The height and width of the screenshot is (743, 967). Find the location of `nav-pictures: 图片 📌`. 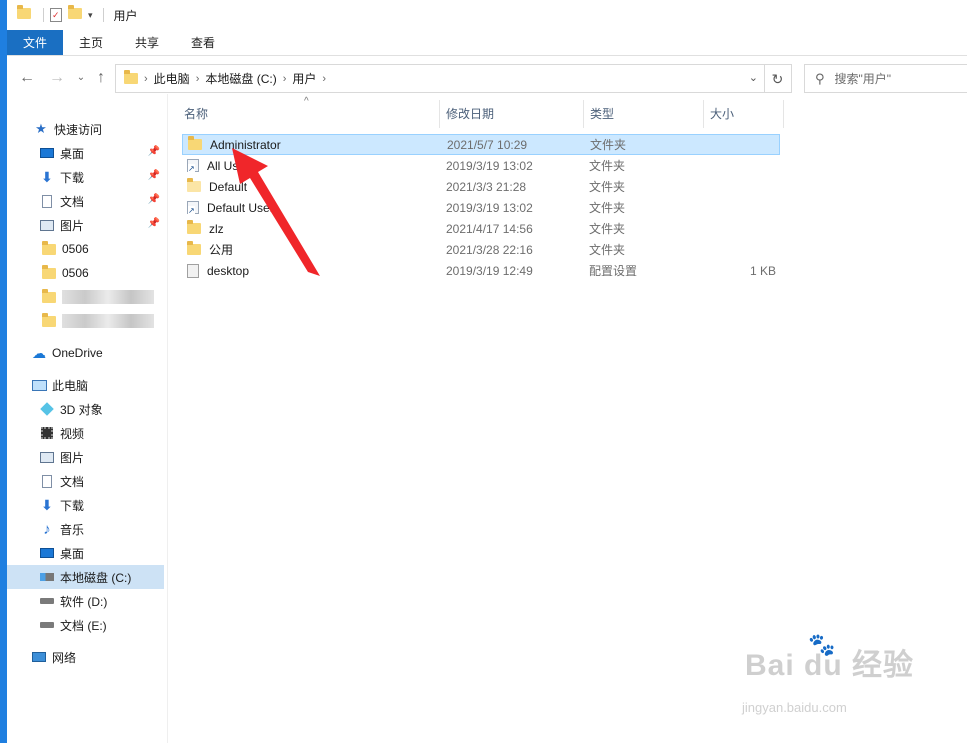

nav-pictures: 图片 📌 is located at coordinates (85, 225).